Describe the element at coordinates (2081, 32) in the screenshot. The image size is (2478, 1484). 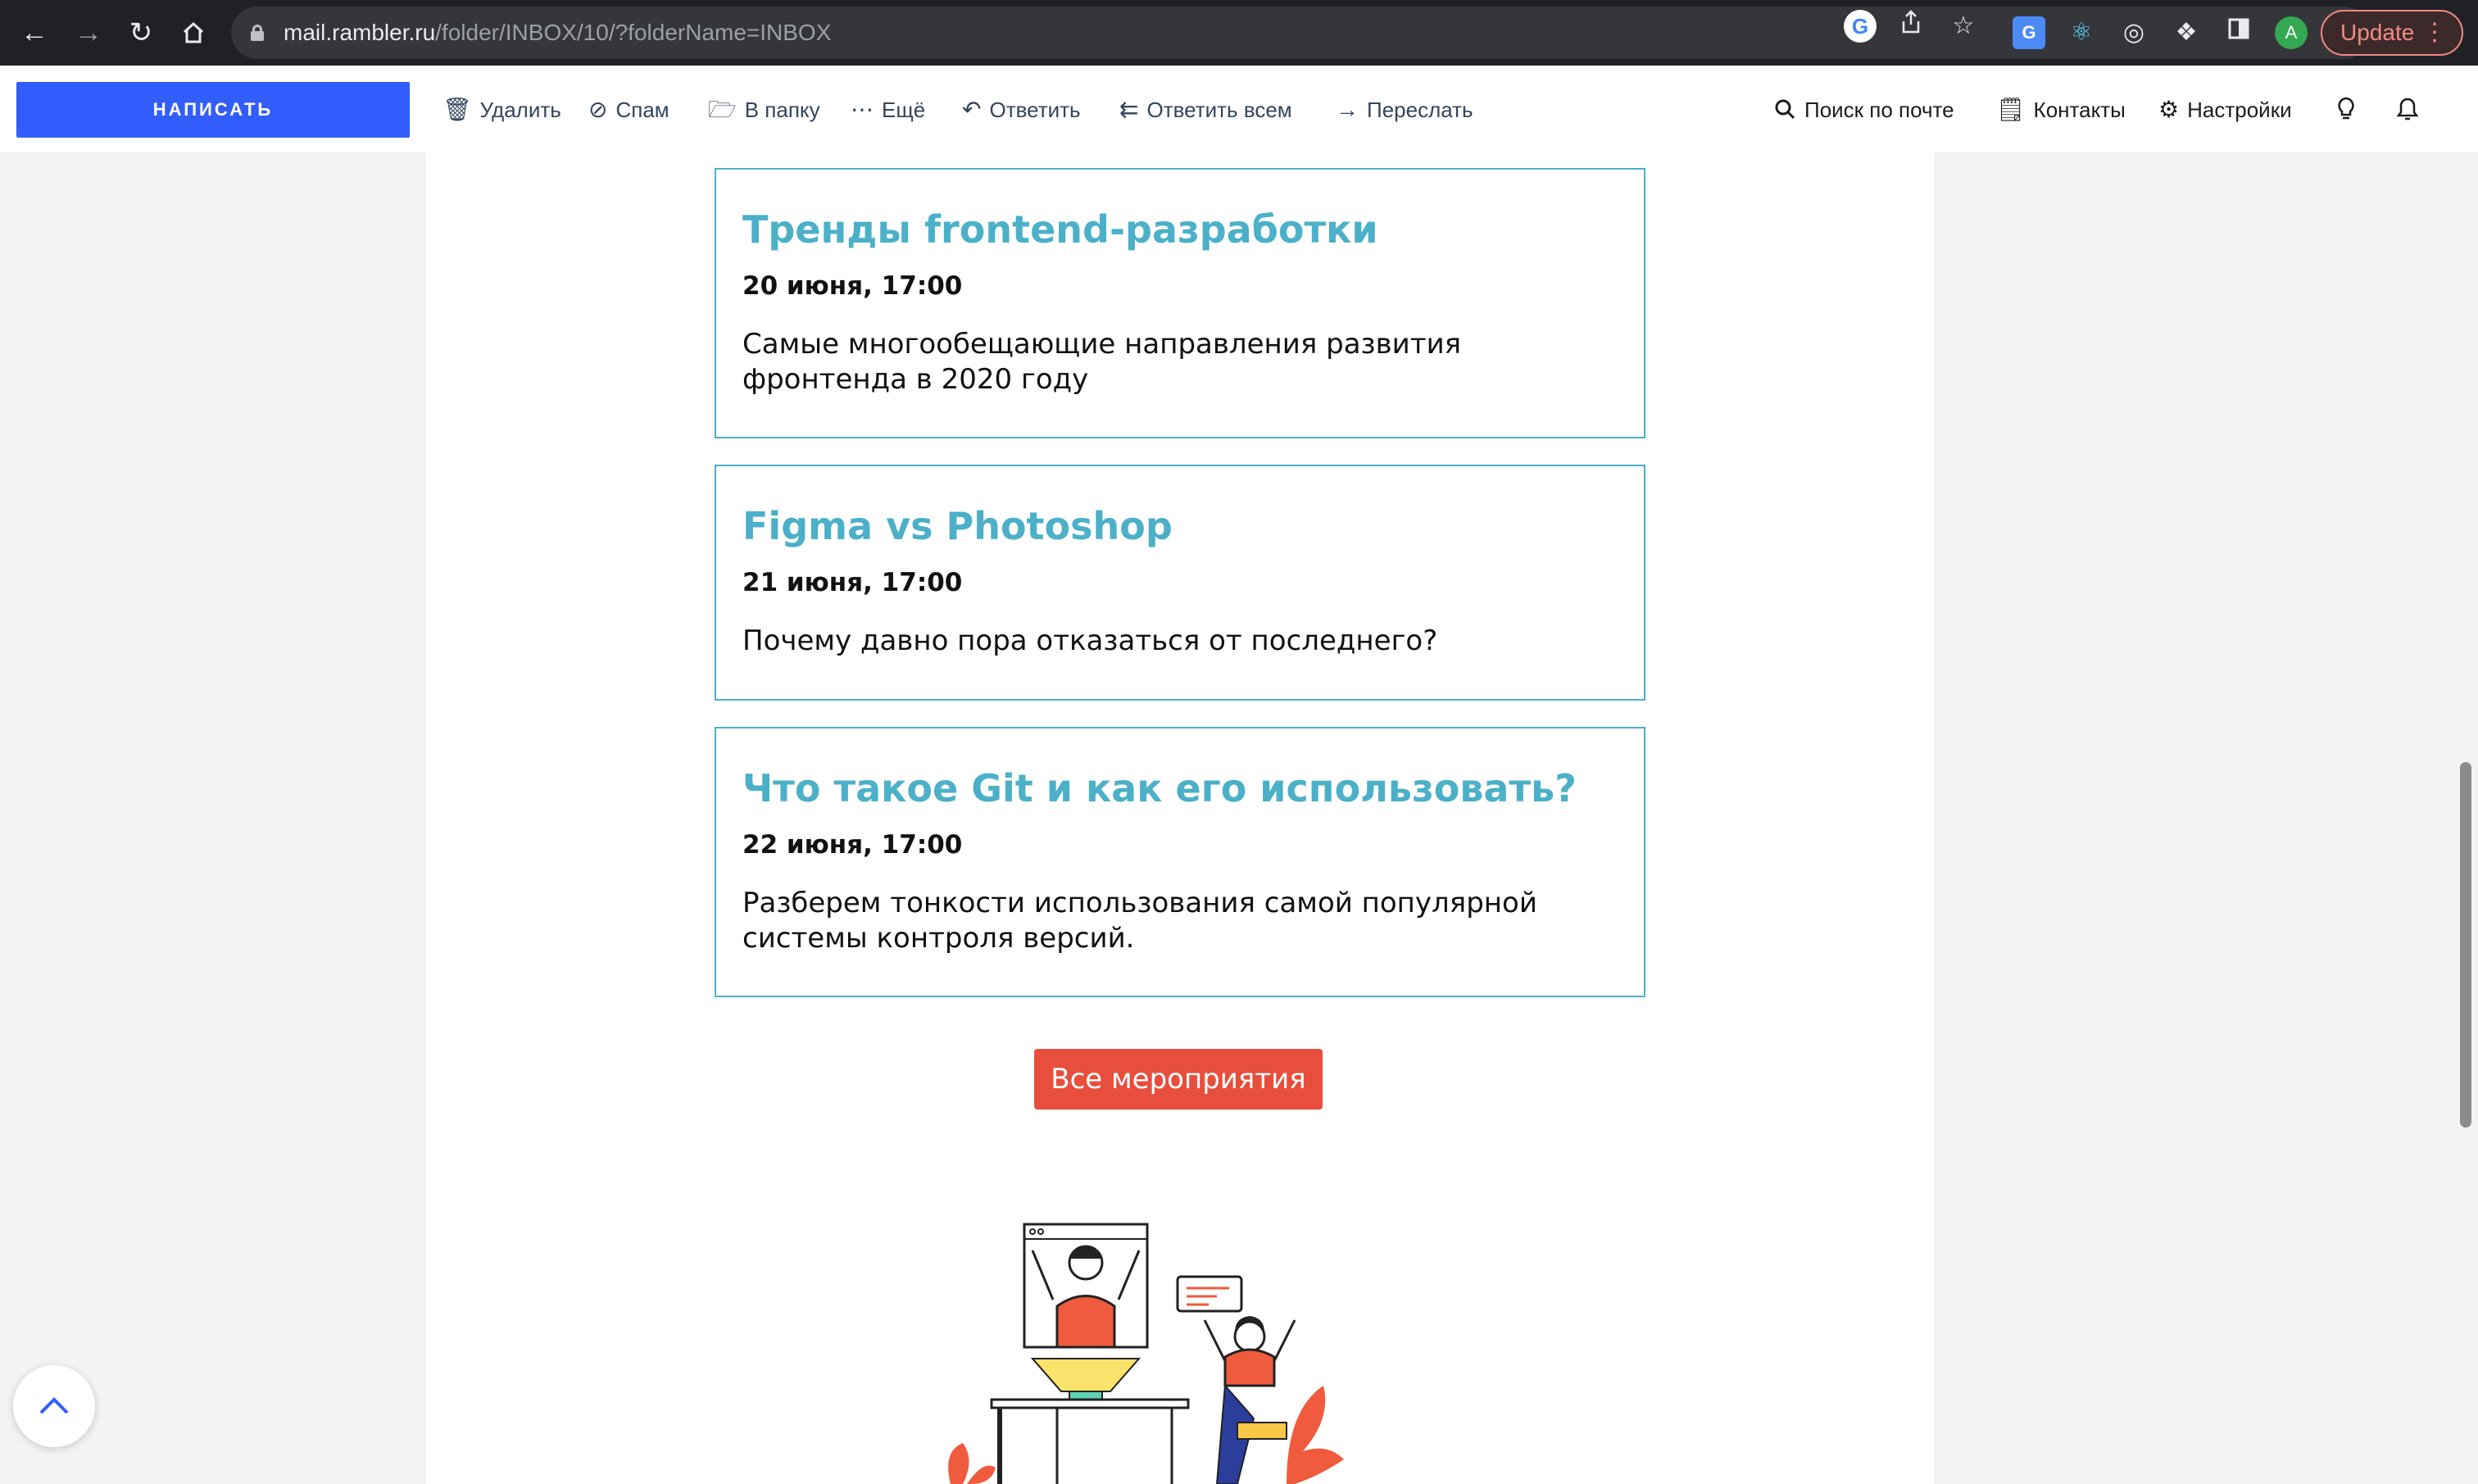
I see `react-devtools-icon: ⚛` at that location.